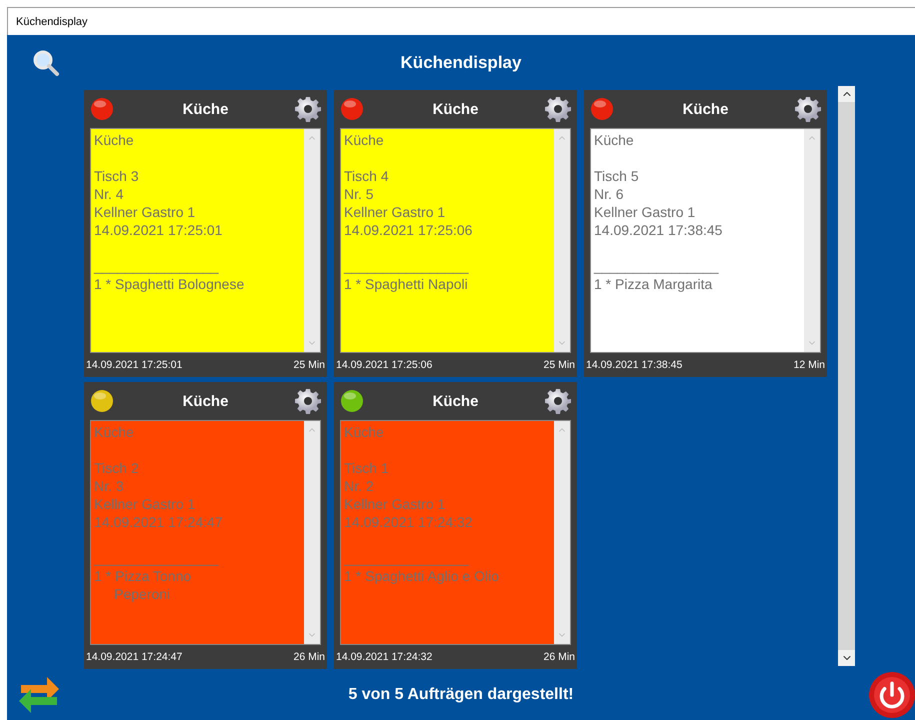 This screenshot has width=915, height=720. What do you see at coordinates (461, 62) in the screenshot?
I see `app-heading: Küchendisplay` at bounding box center [461, 62].